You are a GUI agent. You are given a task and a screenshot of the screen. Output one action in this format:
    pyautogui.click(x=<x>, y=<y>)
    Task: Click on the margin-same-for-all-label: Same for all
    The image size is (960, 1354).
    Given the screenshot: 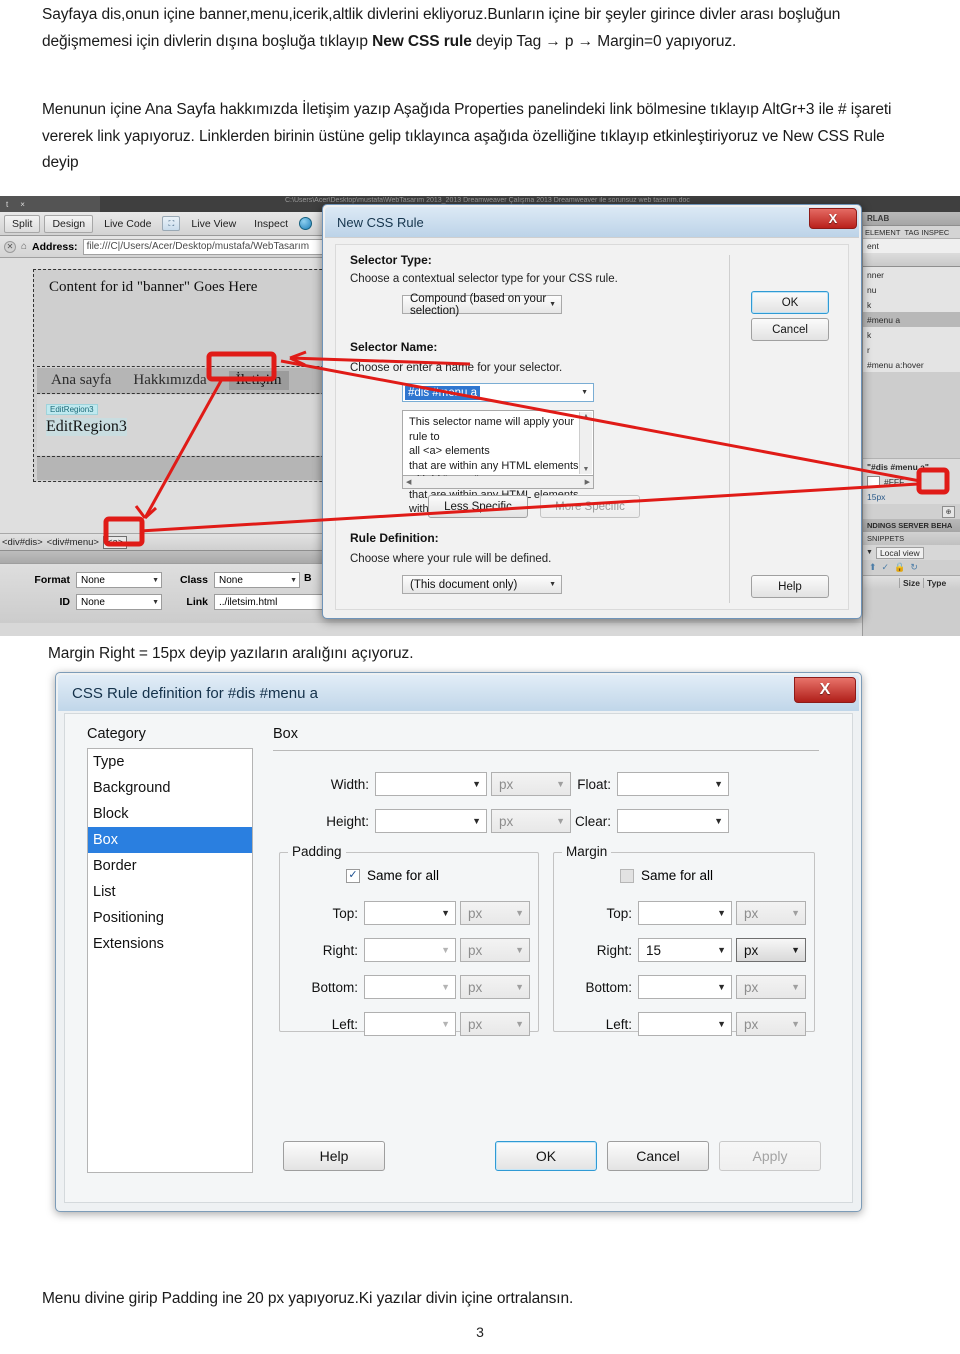 What is the action you would take?
    pyautogui.click(x=677, y=875)
    